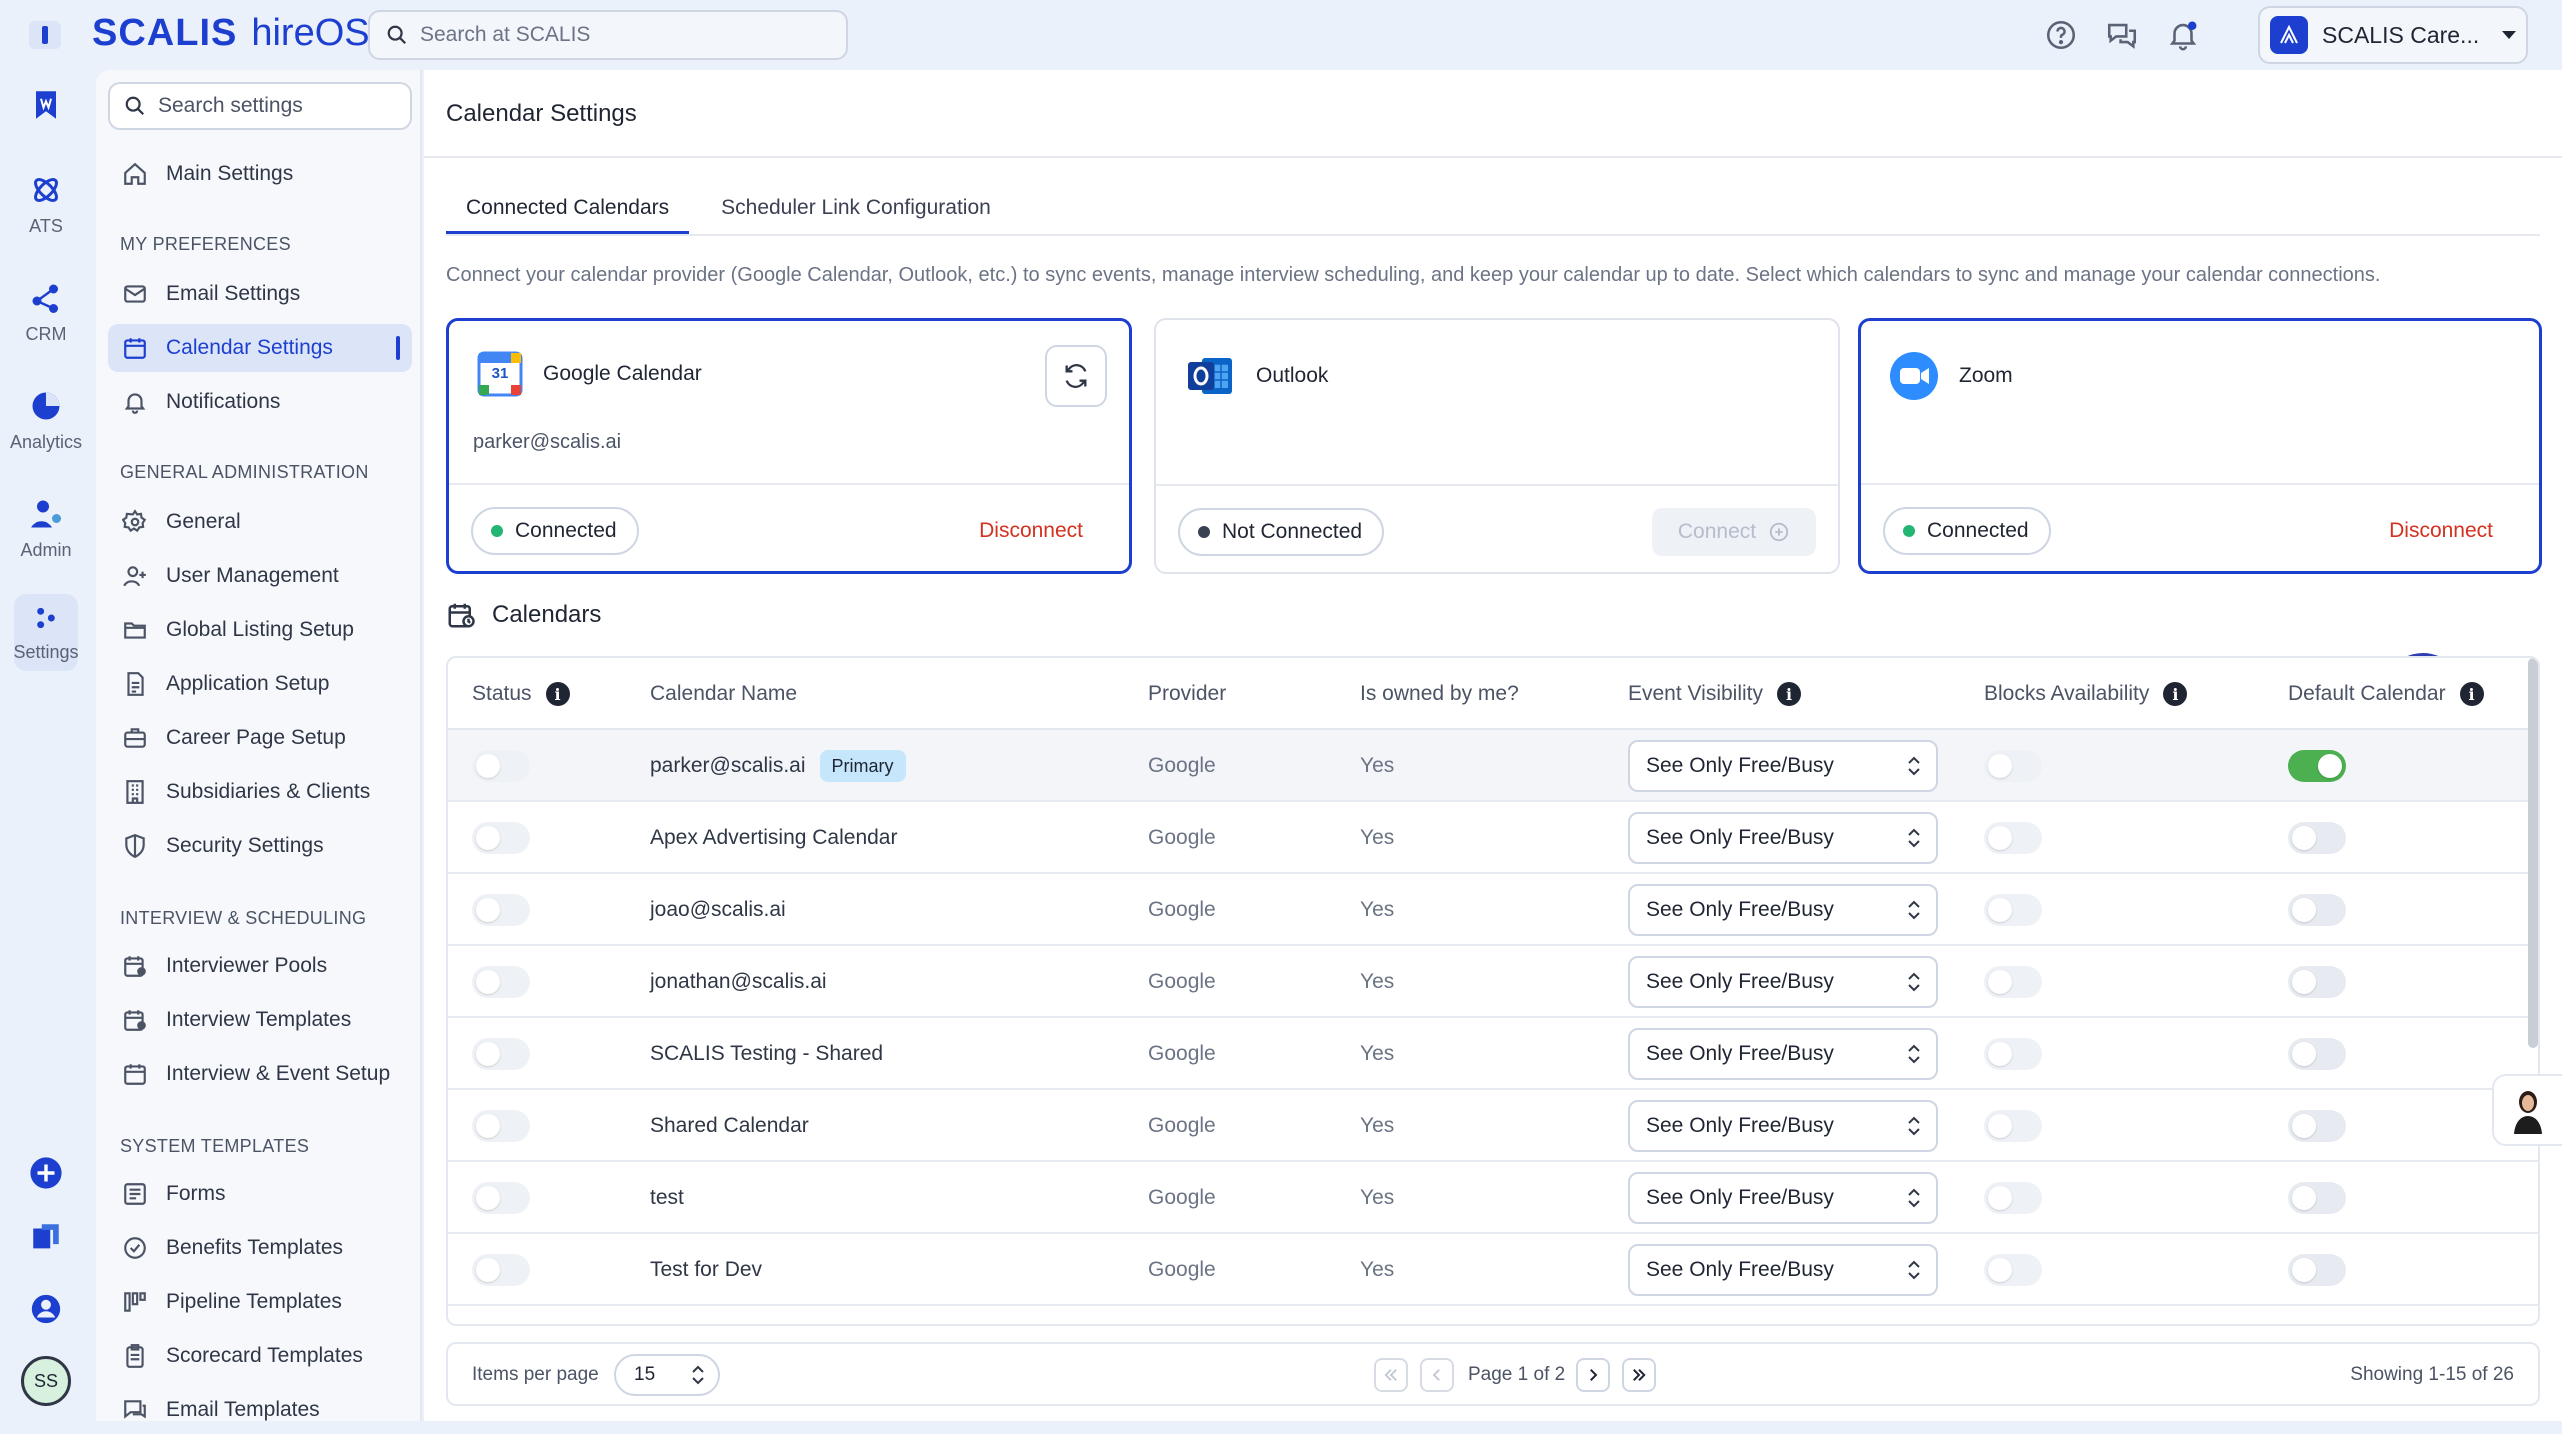  Describe the element at coordinates (260, 1302) in the screenshot. I see `nav-pipeline-templates: Pipeline Templates` at that location.